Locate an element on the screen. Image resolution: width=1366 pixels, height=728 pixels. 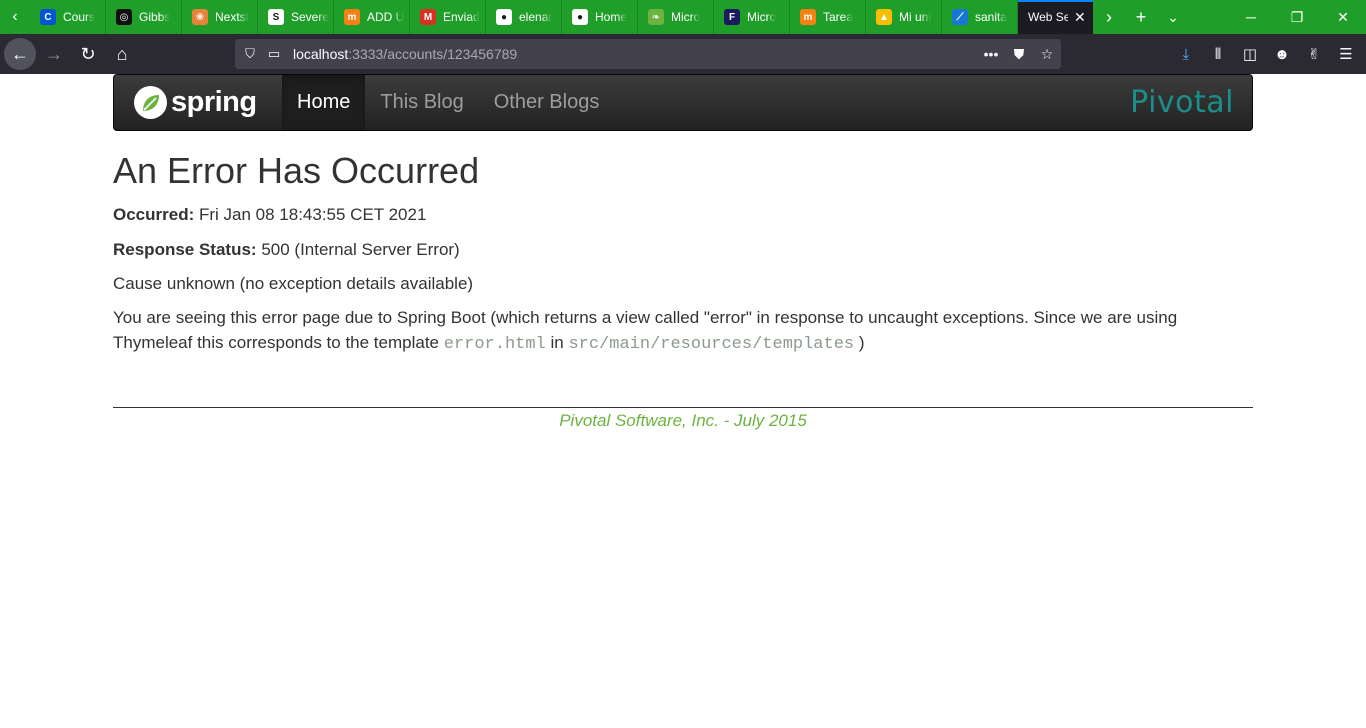
bookmark-star-icon: ☆ is located at coordinates (1047, 54).